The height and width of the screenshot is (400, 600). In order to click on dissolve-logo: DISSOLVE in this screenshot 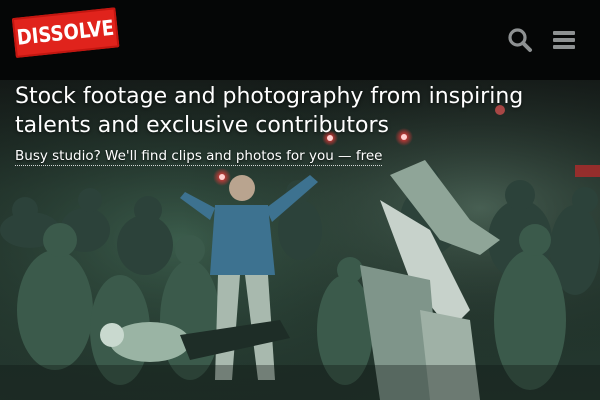, I will do `click(65, 33)`.